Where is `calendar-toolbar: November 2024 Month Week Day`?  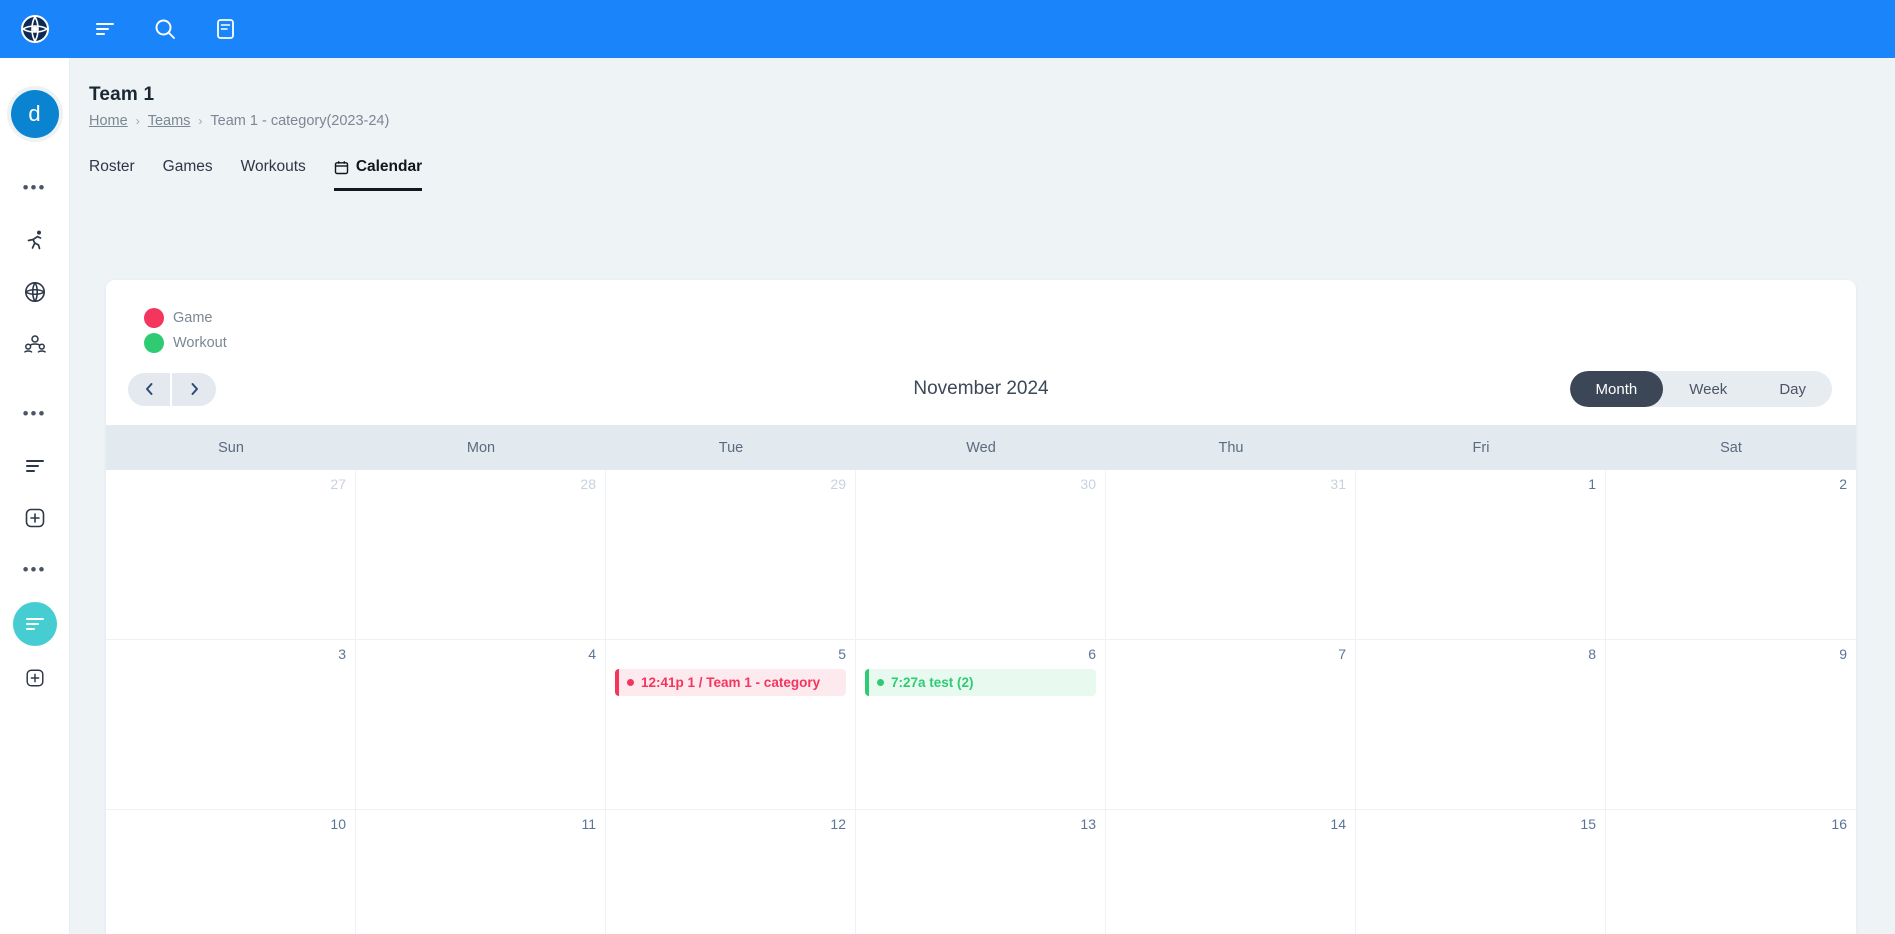 calendar-toolbar: November 2024 Month Week Day is located at coordinates (981, 389).